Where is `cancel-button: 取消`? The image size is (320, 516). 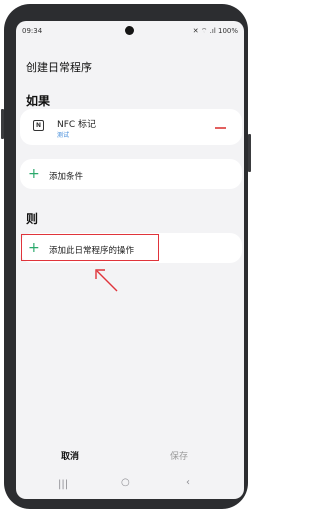 cancel-button: 取消 is located at coordinates (70, 455).